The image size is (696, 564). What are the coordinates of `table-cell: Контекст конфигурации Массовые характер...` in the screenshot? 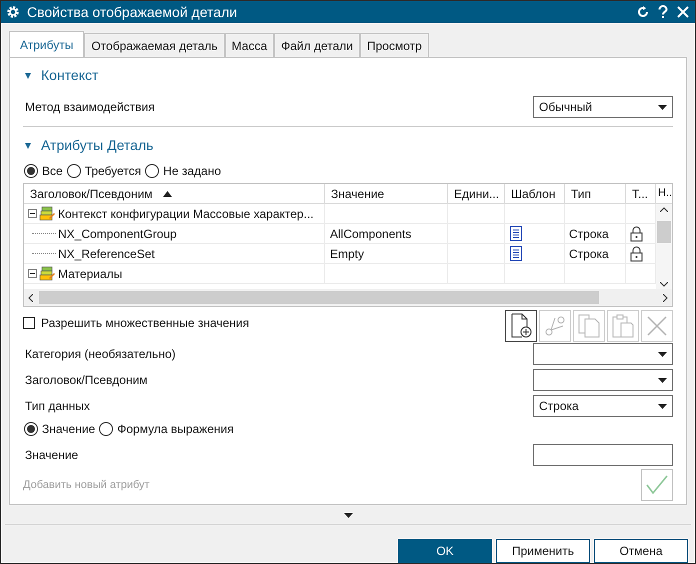 It's located at (174, 213).